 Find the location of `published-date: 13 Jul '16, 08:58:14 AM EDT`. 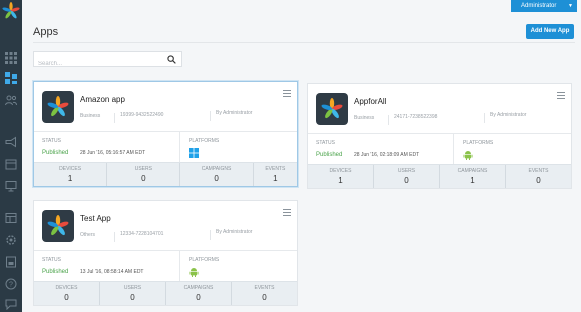

published-date: 13 Jul '16, 08:58:14 AM EDT is located at coordinates (112, 272).